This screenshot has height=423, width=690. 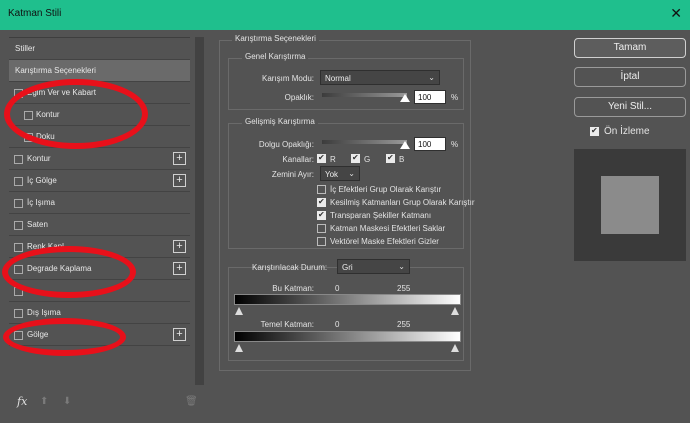 What do you see at coordinates (355, 158) in the screenshot?
I see `channel-g-checkbox` at bounding box center [355, 158].